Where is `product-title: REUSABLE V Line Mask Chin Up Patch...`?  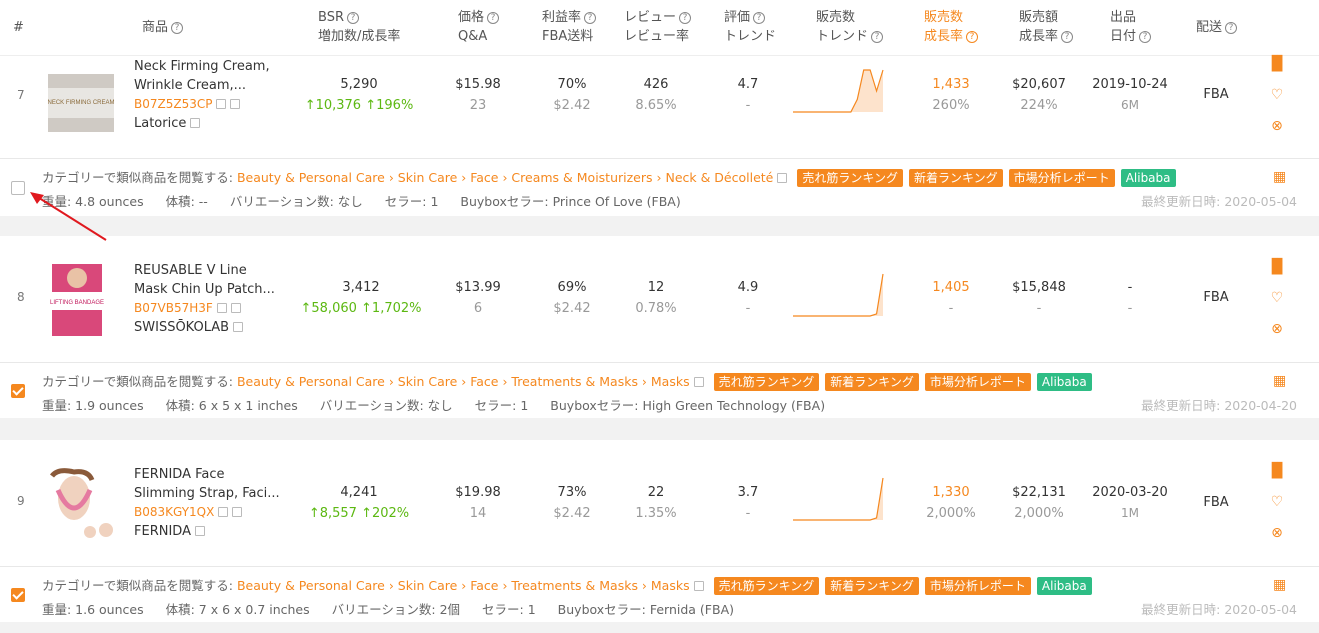 product-title: REUSABLE V Line Mask Chin Up Patch... is located at coordinates (214, 280).